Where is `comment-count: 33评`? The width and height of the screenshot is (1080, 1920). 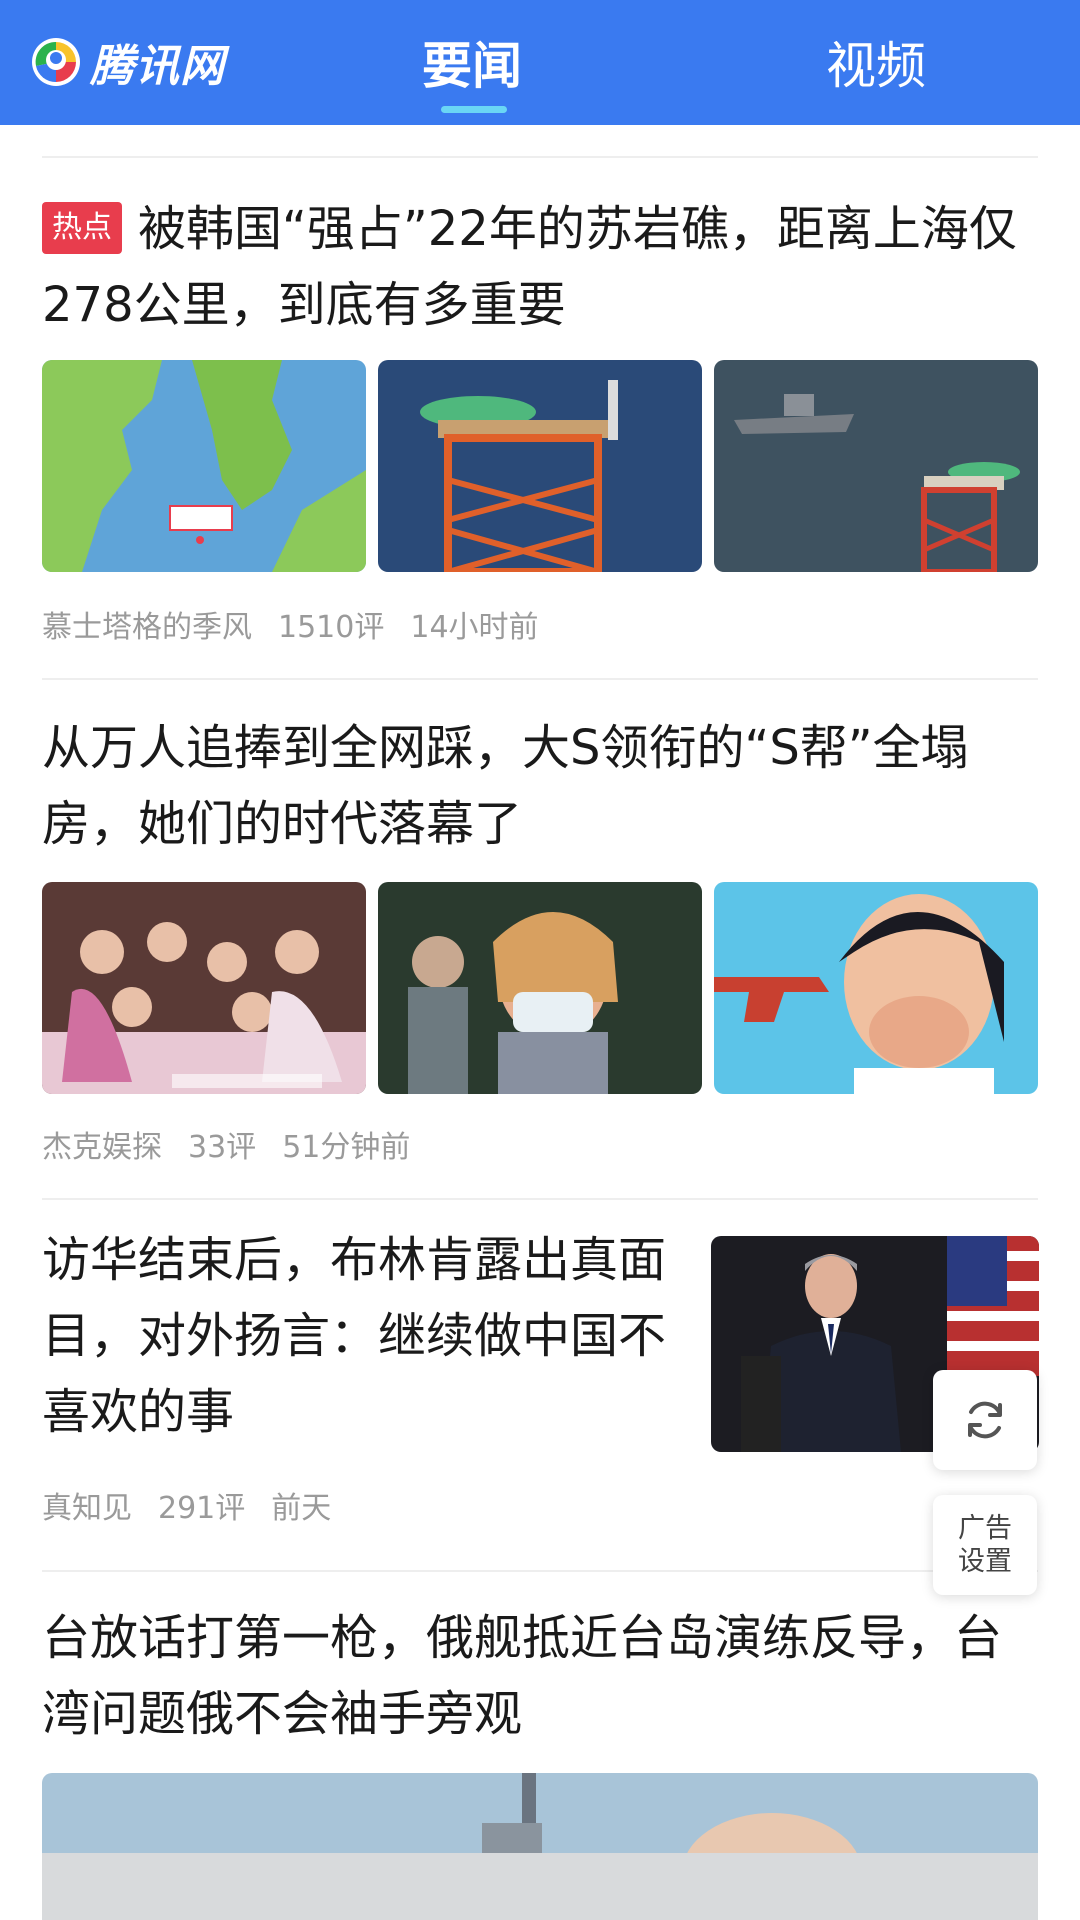
comment-count: 33评 is located at coordinates (222, 1147).